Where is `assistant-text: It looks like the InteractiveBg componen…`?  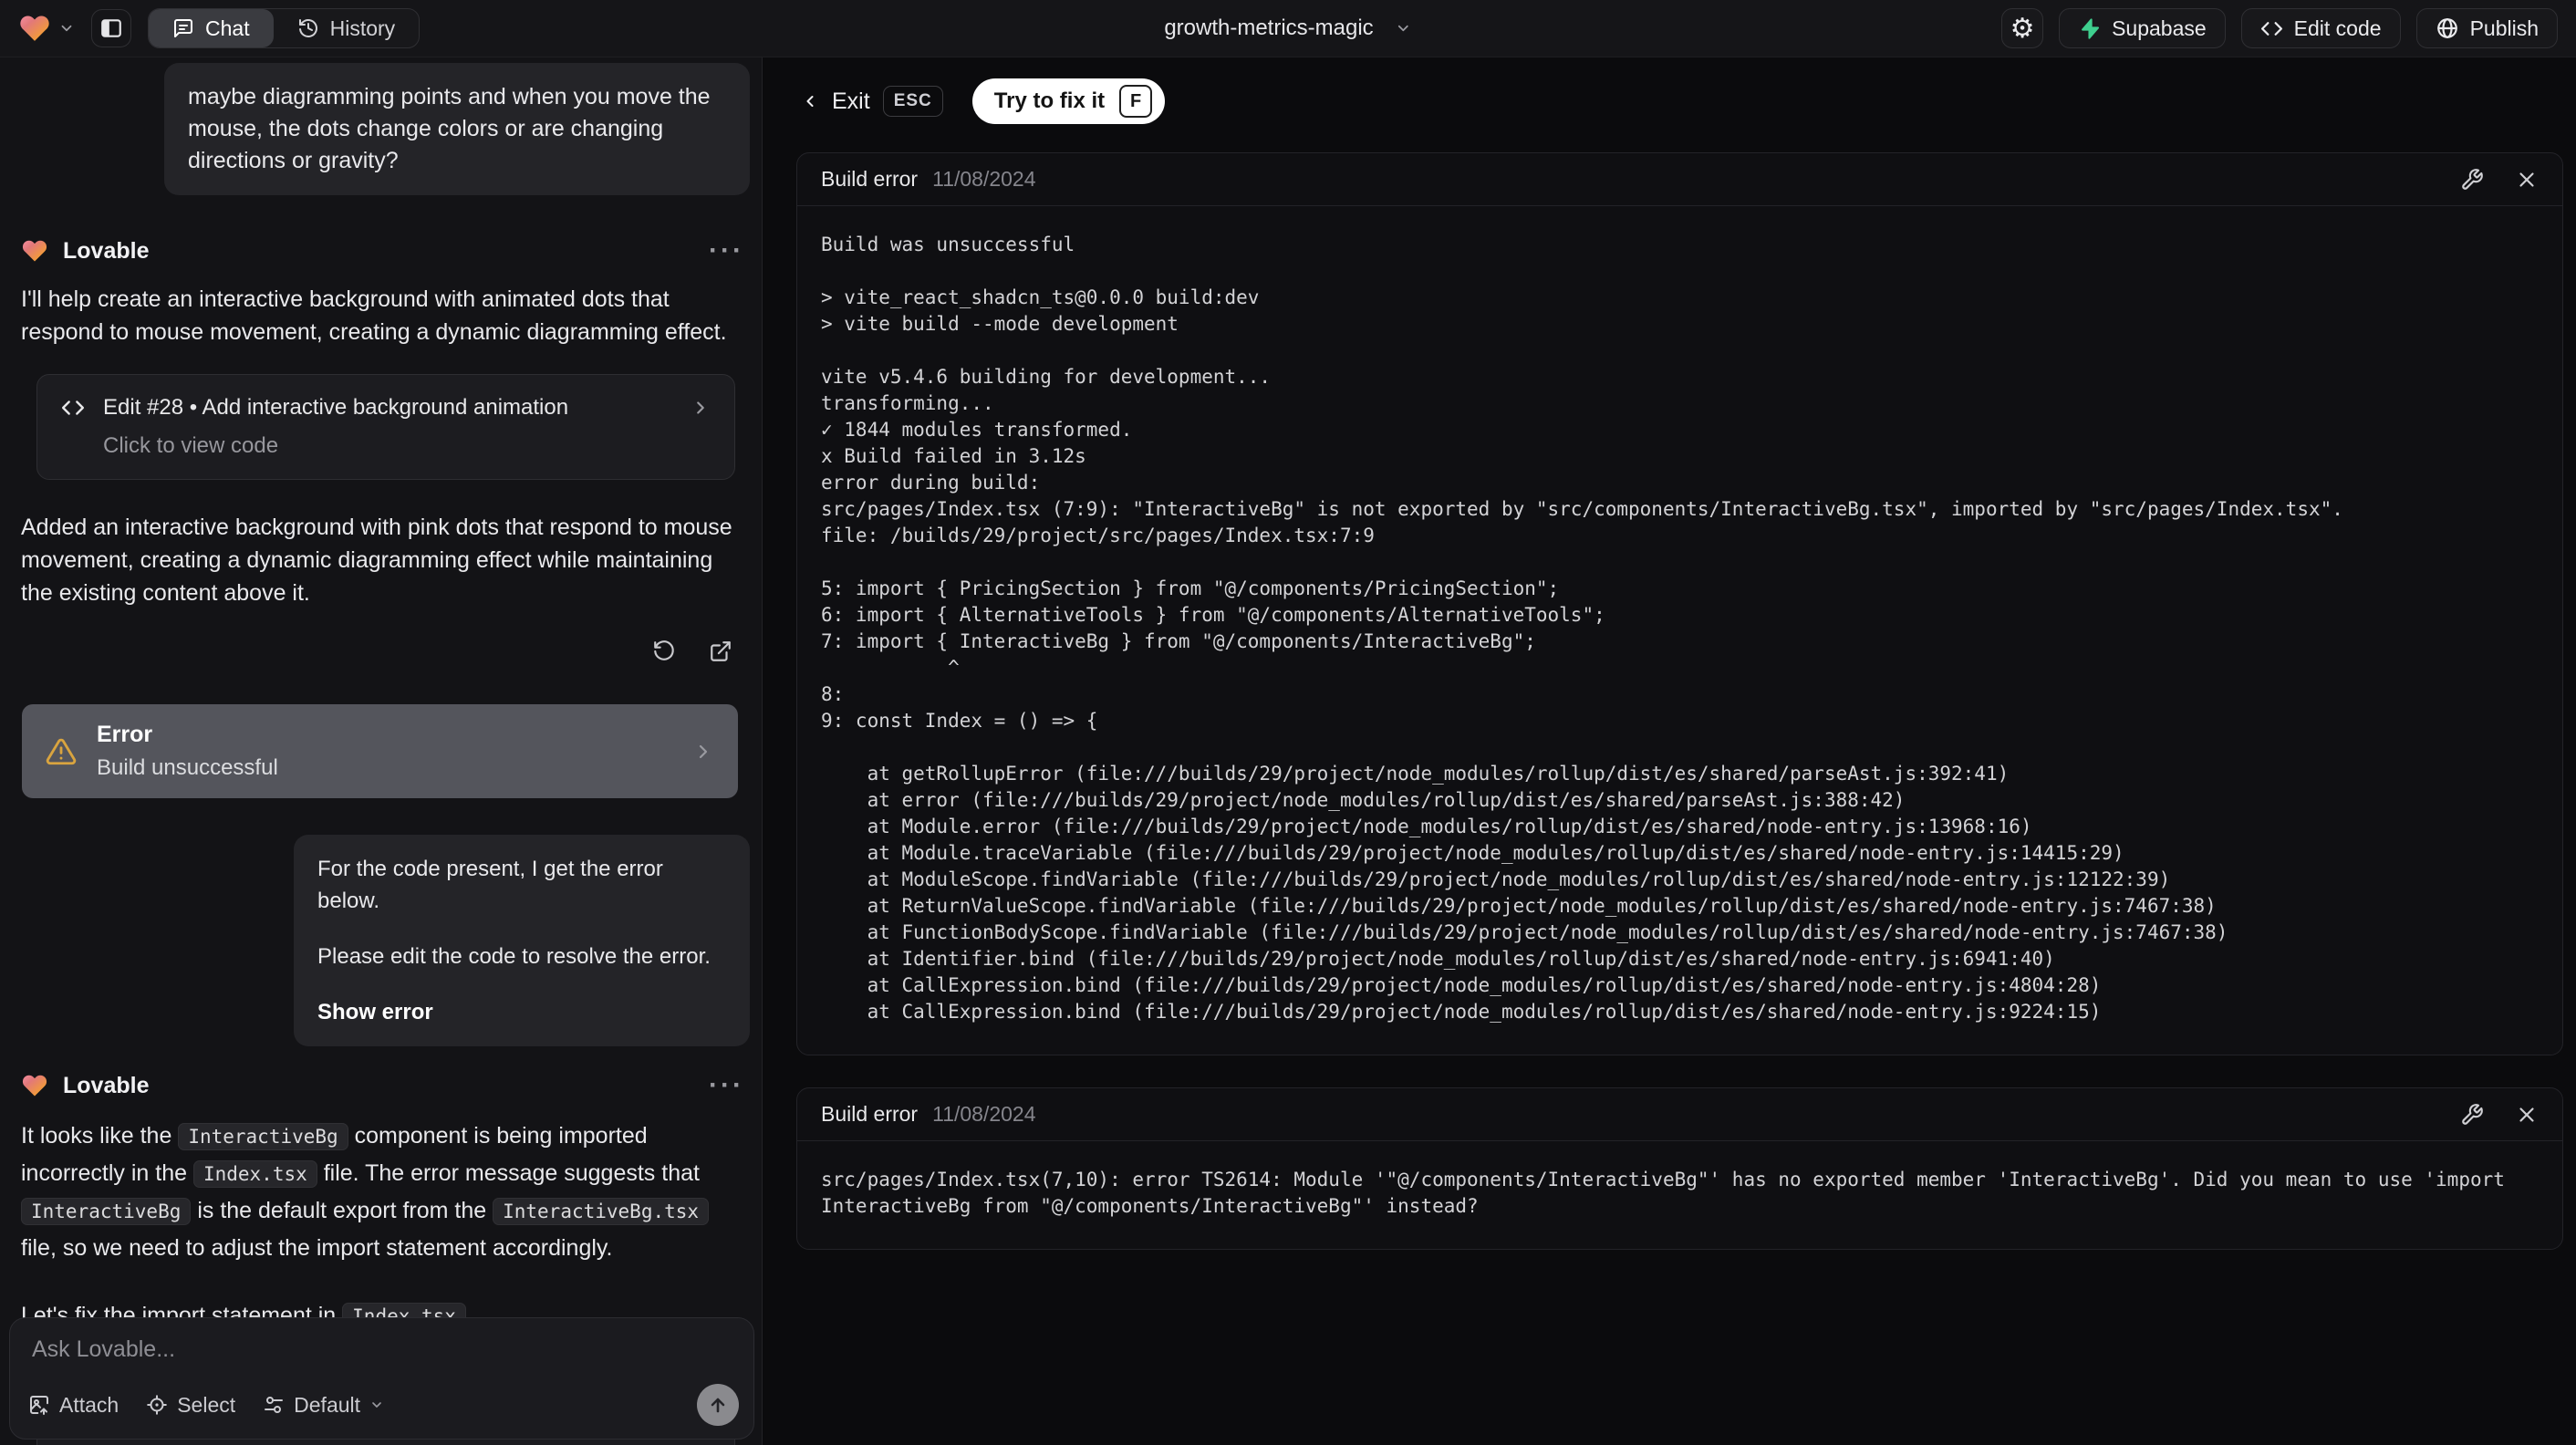
assistant-text: It looks like the InteractiveBg componen… is located at coordinates (385, 1192).